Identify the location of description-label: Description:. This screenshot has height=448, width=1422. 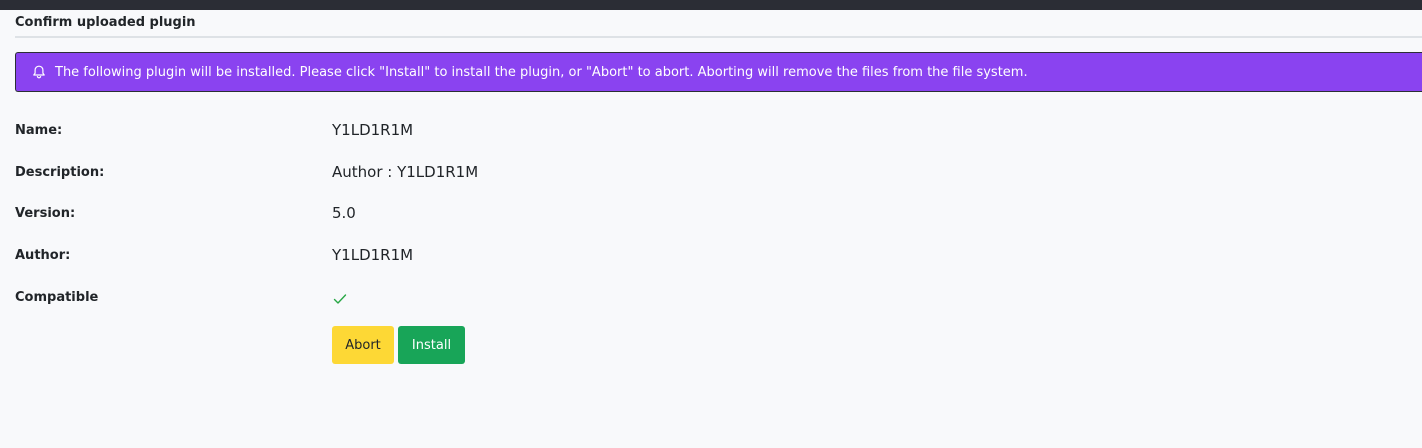
(60, 172).